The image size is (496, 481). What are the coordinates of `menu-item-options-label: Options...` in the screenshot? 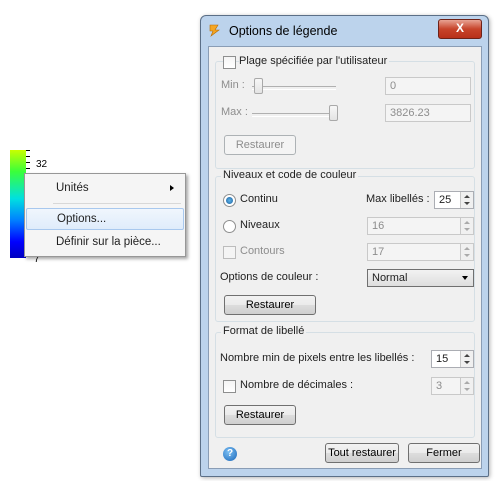 It's located at (82, 219).